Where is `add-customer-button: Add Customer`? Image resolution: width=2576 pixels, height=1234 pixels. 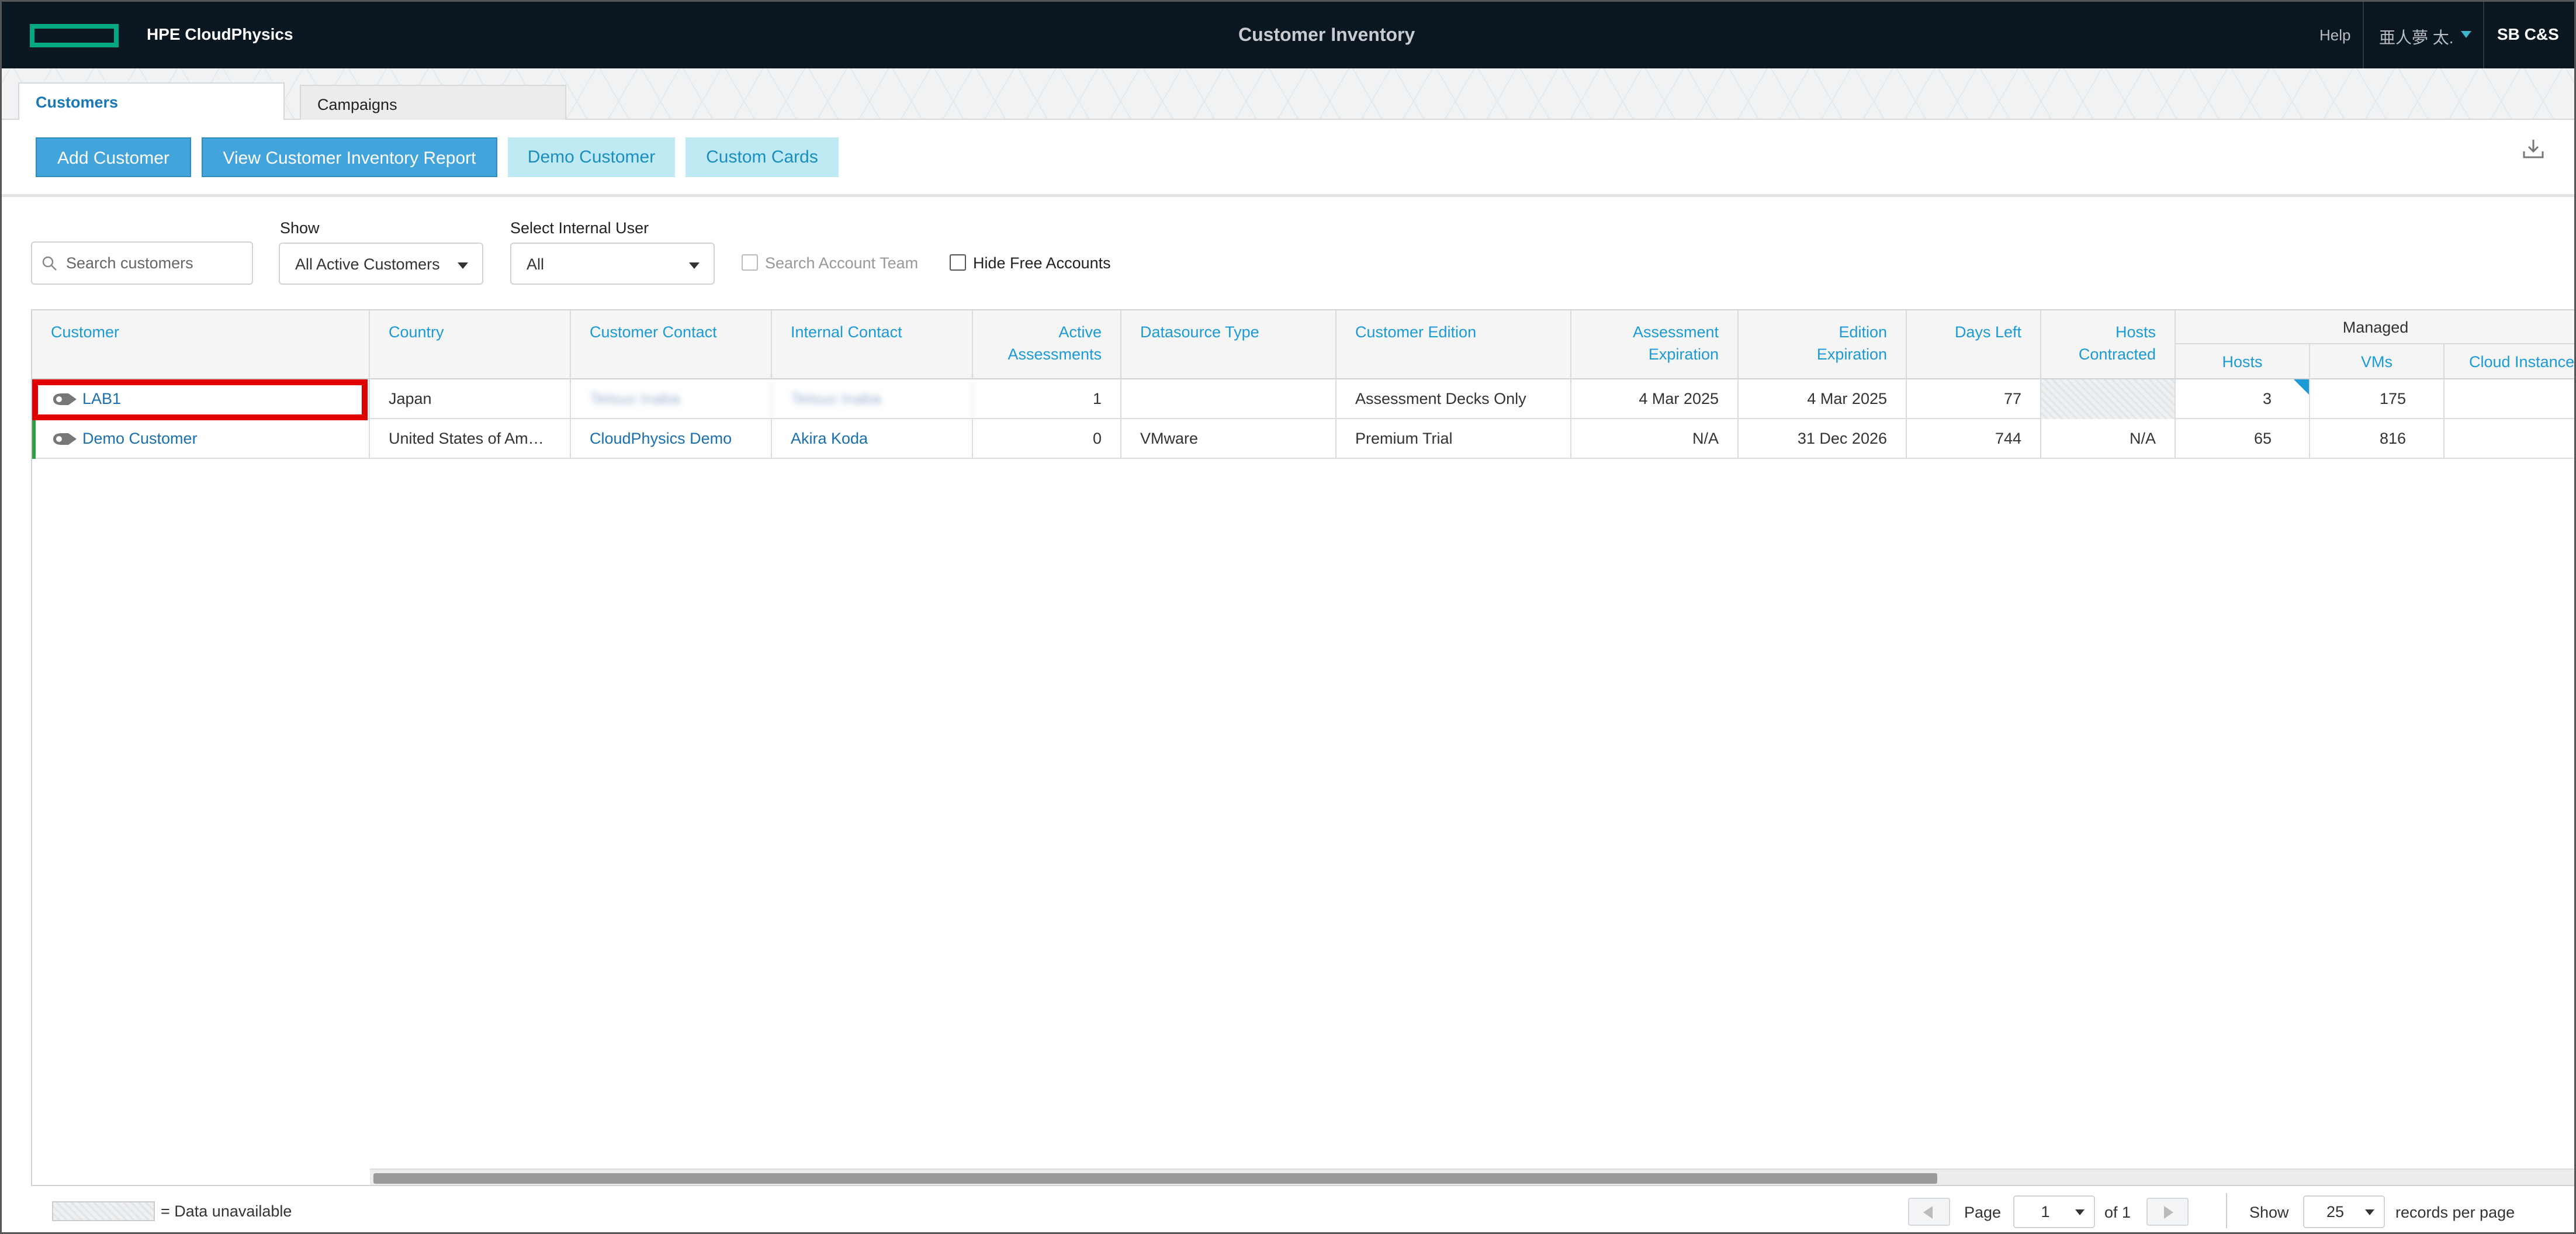
add-customer-button: Add Customer is located at coordinates (114, 157).